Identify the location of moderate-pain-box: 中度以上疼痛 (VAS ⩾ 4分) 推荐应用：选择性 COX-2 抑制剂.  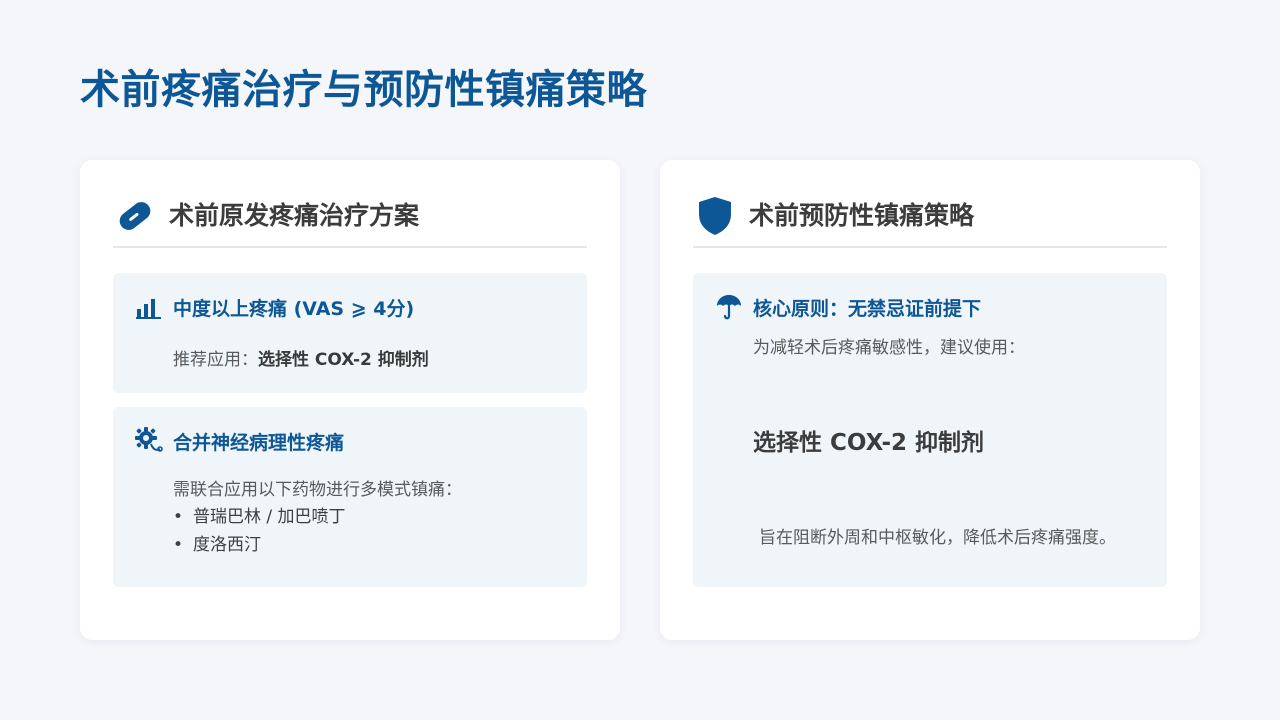
(350, 333).